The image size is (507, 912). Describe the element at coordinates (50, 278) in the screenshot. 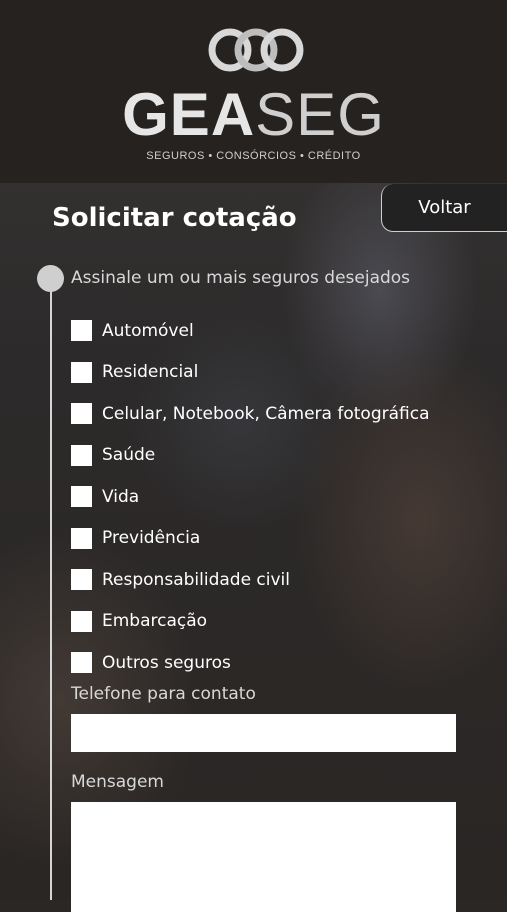

I see `timeline-dot` at that location.